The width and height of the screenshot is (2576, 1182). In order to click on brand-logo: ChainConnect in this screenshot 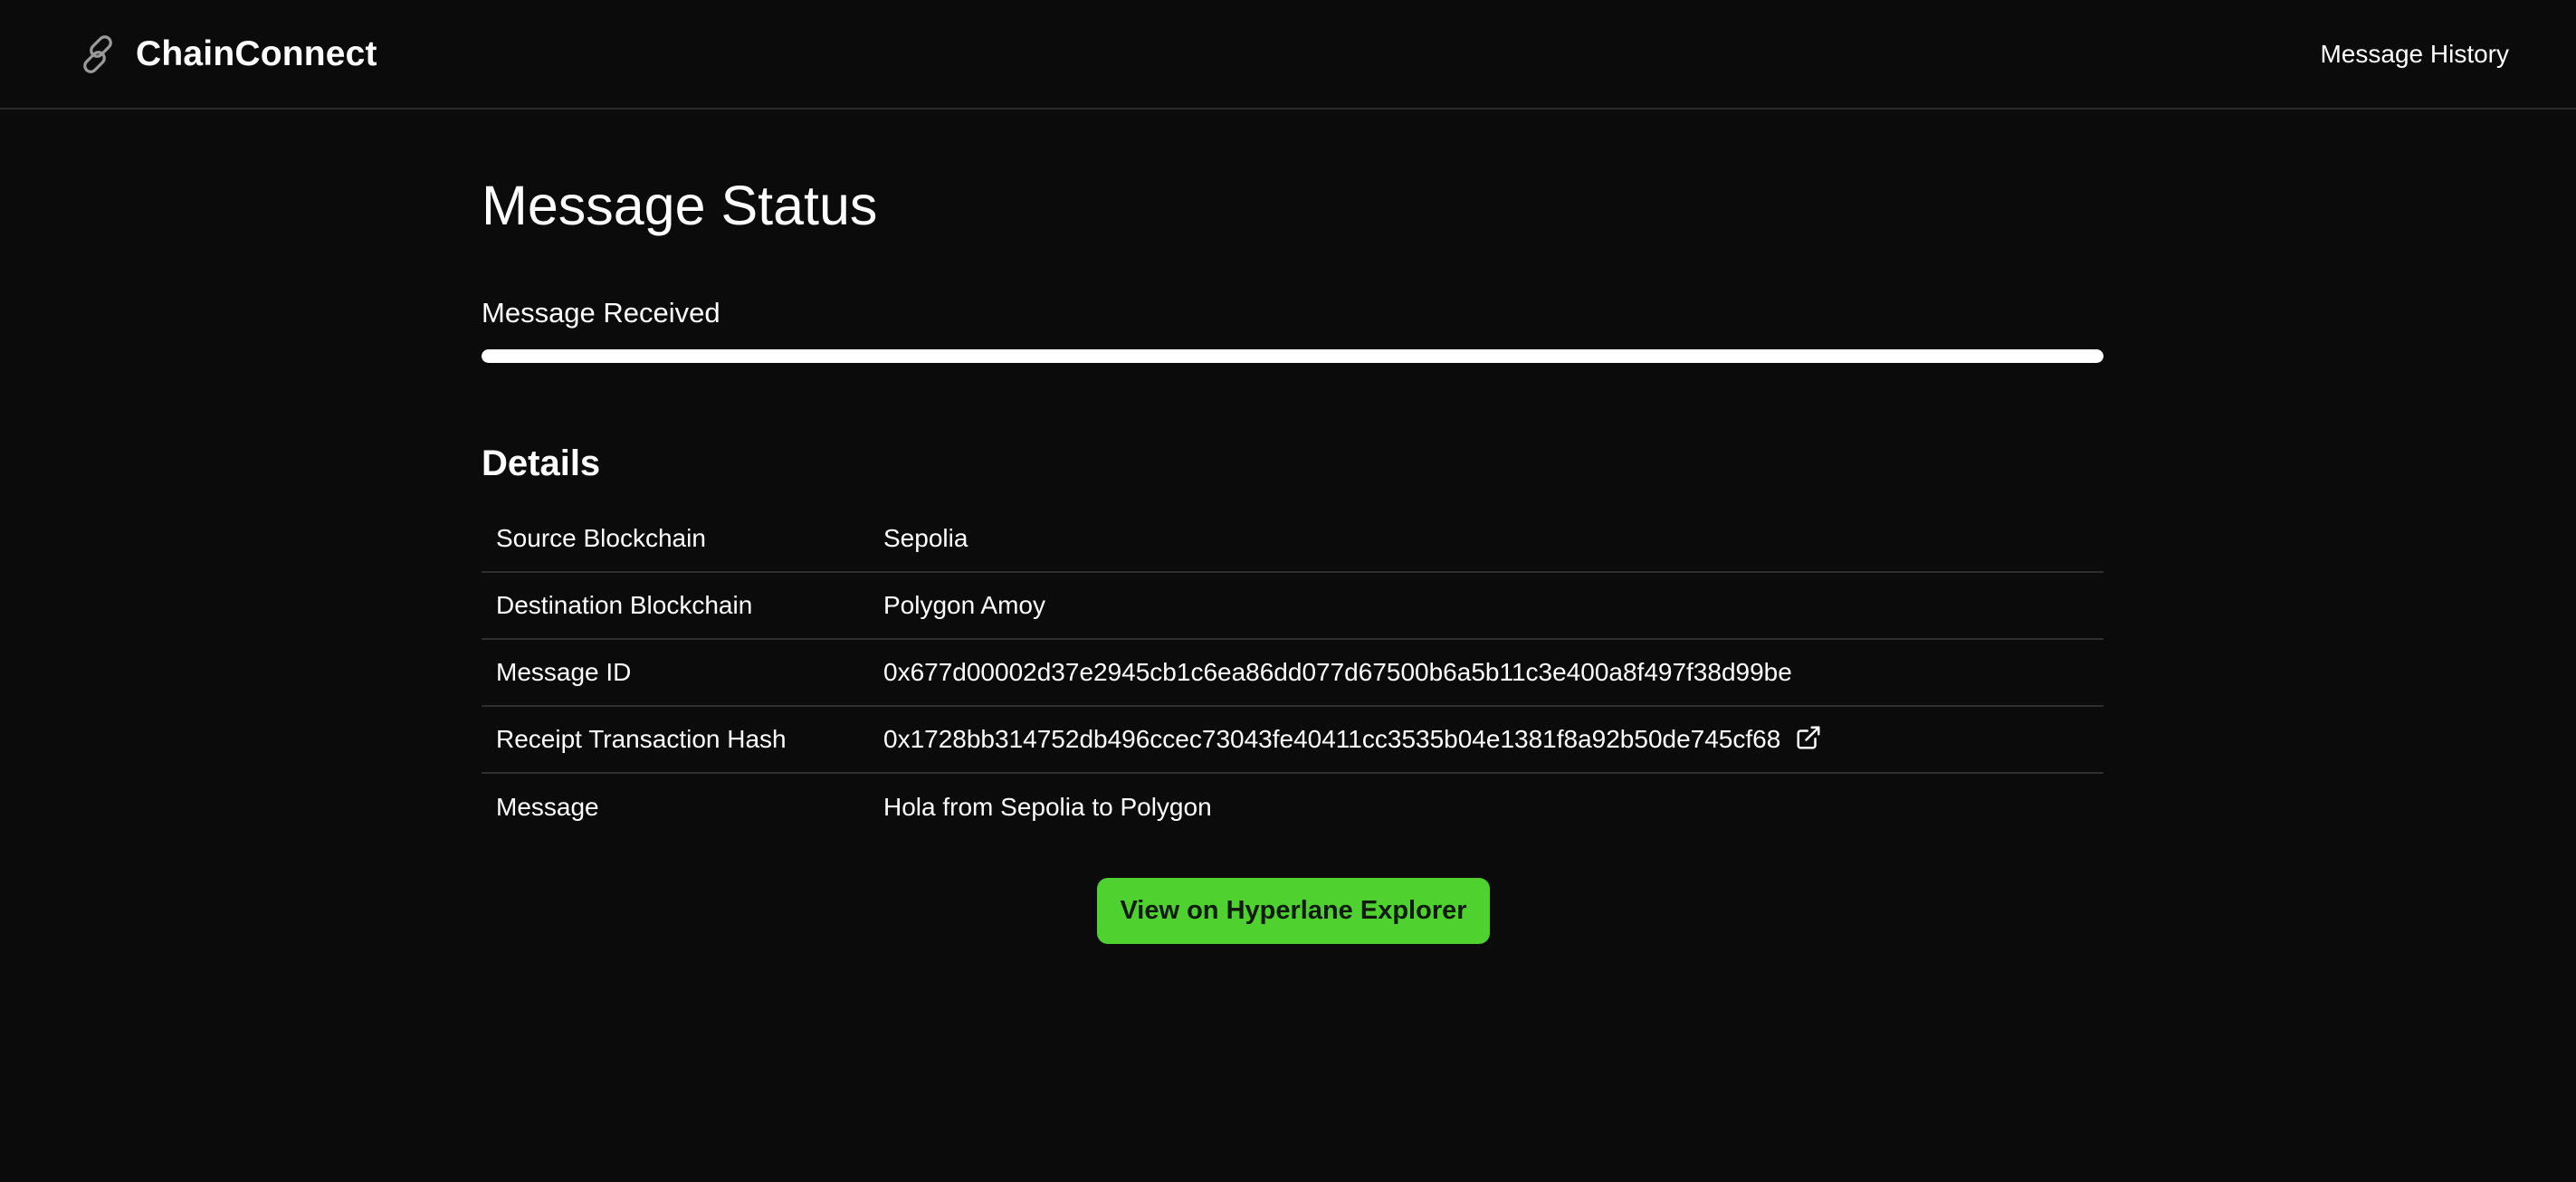, I will do `click(227, 54)`.